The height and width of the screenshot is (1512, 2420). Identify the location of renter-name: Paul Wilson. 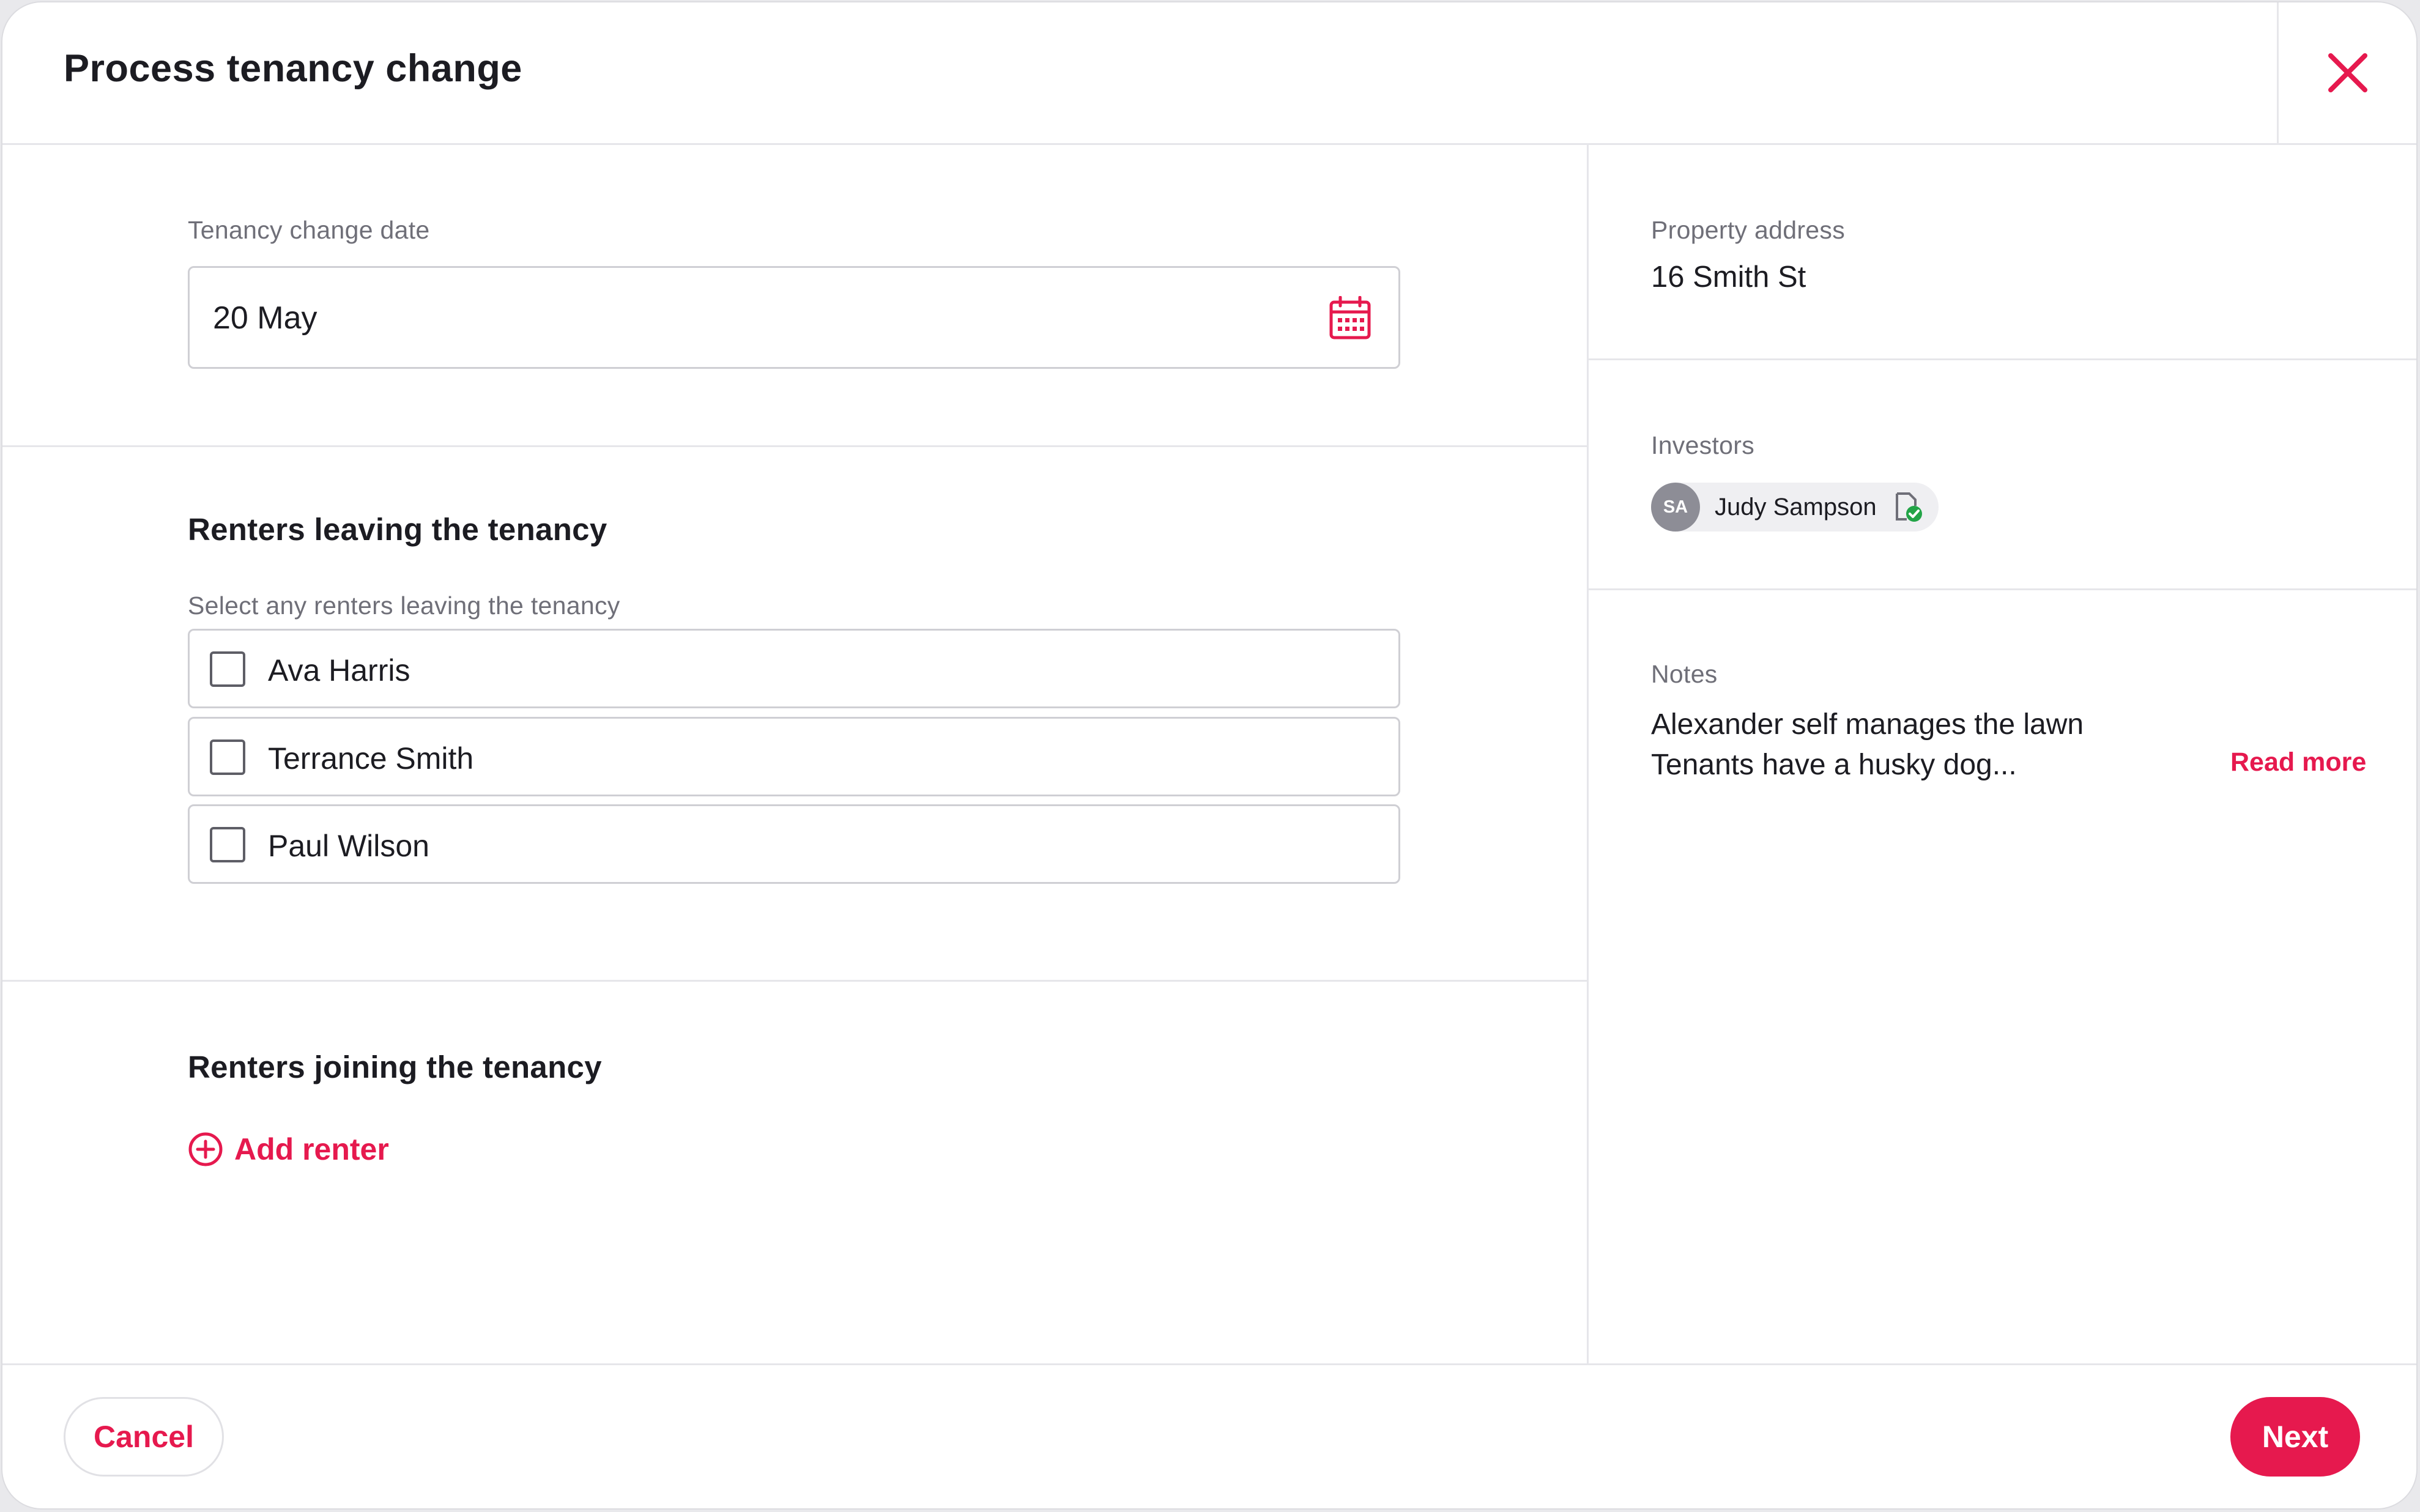
(349, 846).